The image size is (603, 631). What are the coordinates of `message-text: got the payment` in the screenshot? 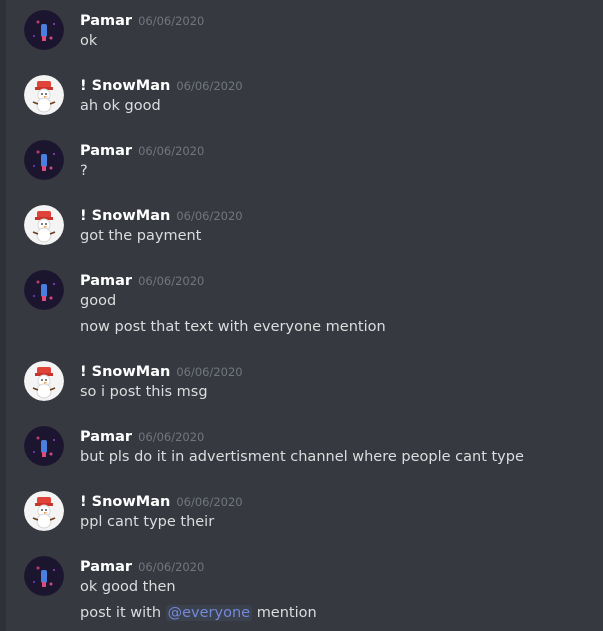 It's located at (141, 236).